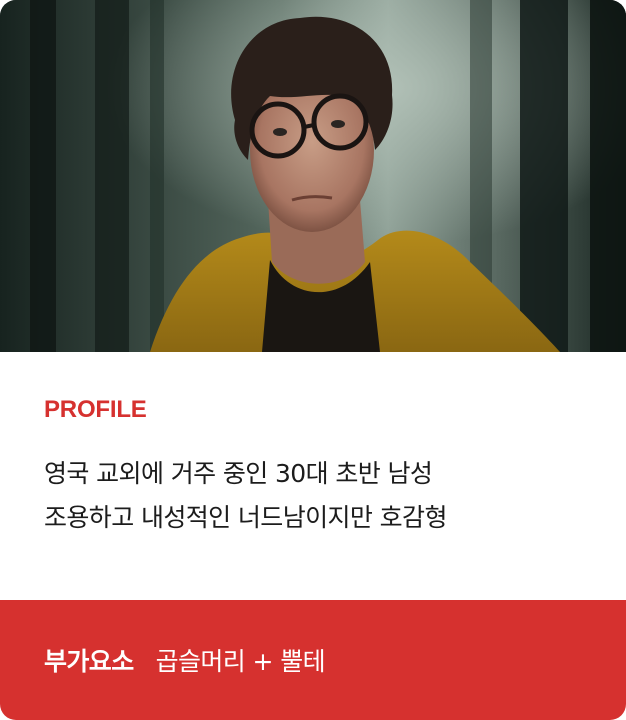 Image resolution: width=626 pixels, height=720 pixels. Describe the element at coordinates (89, 661) in the screenshot. I see `extra-feature-label: 부가요소` at that location.